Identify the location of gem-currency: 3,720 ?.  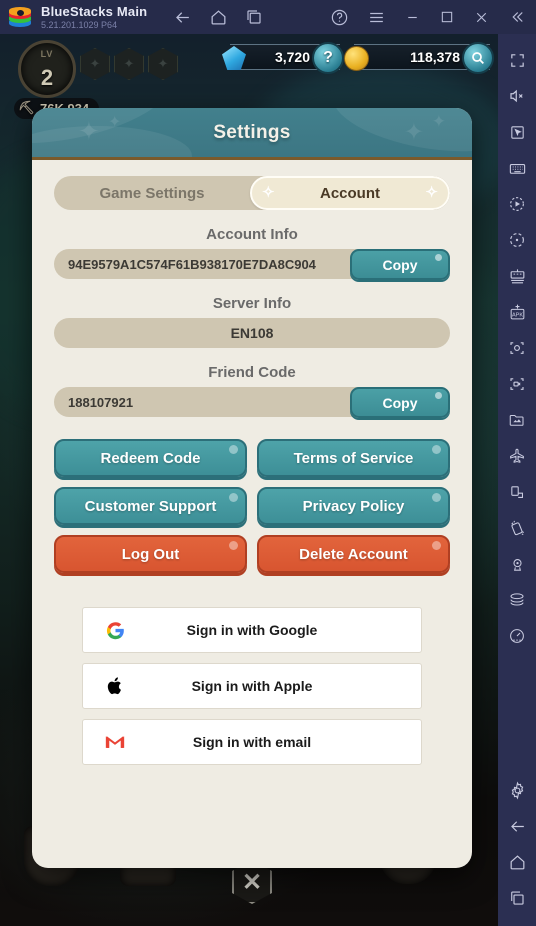
(283, 58).